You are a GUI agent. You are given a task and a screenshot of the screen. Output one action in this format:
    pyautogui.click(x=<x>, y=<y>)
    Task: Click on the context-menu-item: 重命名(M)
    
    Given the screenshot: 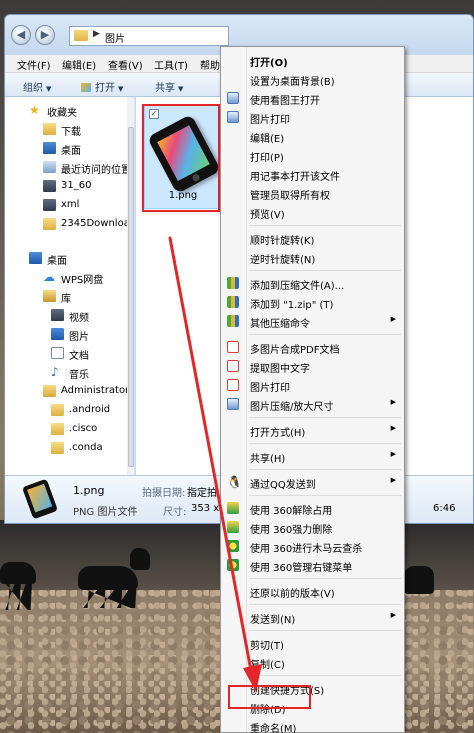 What is the action you would take?
    pyautogui.click(x=312, y=725)
    